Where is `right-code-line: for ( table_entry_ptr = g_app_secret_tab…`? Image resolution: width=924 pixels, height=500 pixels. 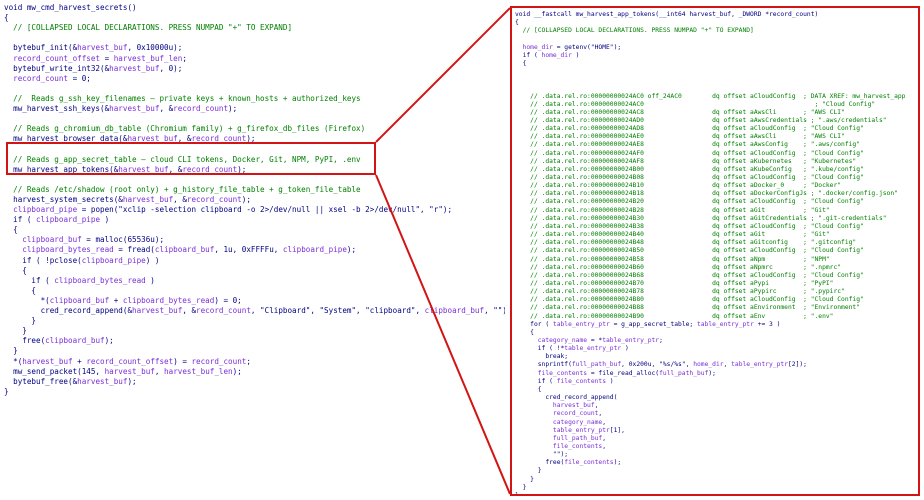 right-code-line: for ( table_entry_ptr = g_app_secret_tab… is located at coordinates (647, 325).